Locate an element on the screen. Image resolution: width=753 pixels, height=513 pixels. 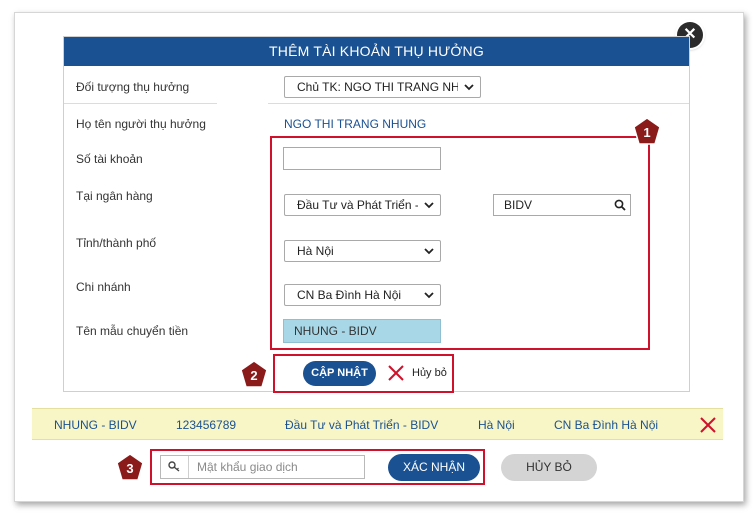
delete-icon is located at coordinates (708, 425).